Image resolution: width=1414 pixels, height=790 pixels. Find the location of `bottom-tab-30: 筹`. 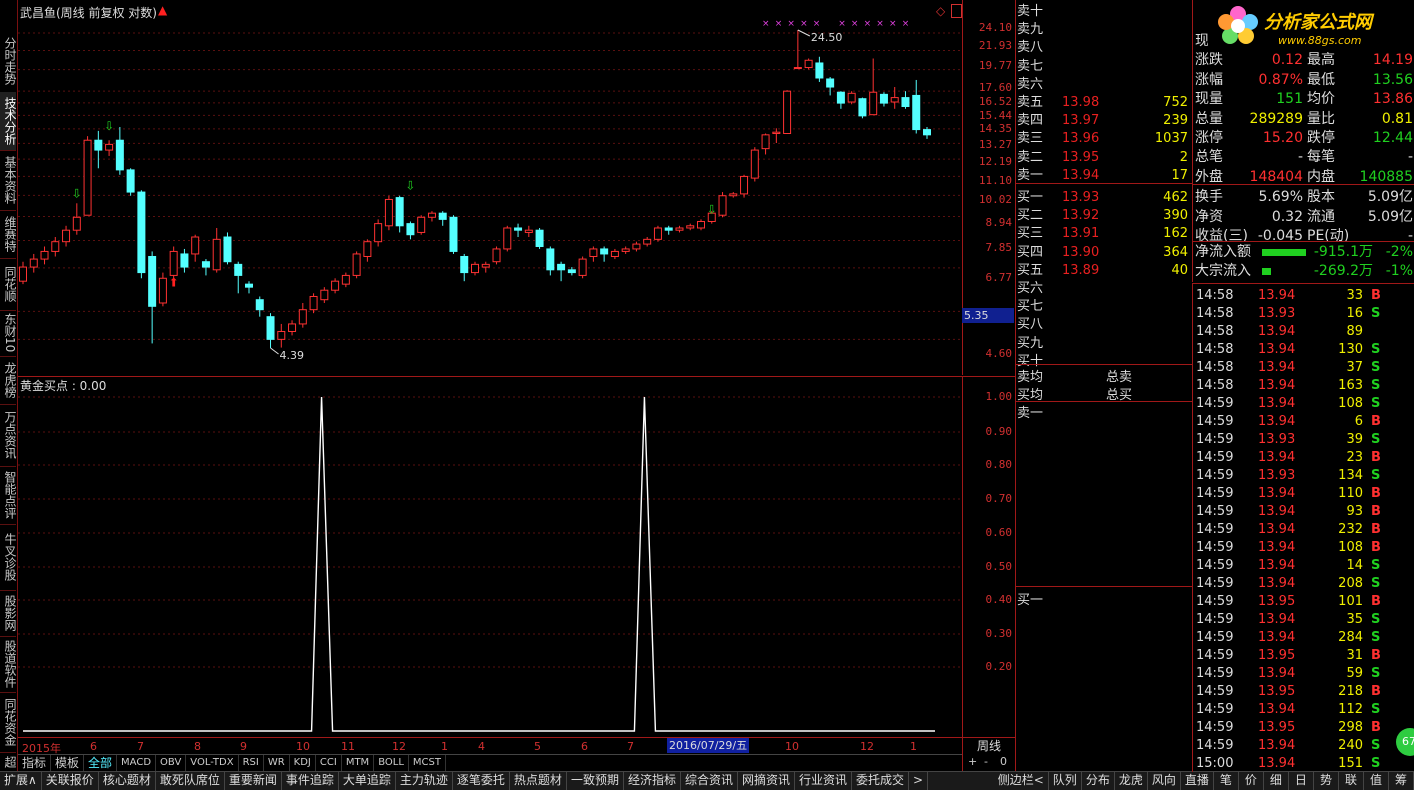

bottom-tab-30: 筹 is located at coordinates (1401, 781).